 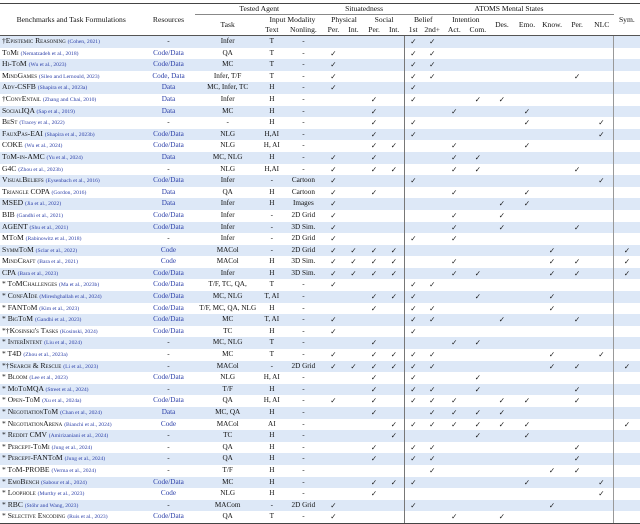 I want to click on citation-link: (Tracey et al., 2022), so click(x=41, y=123).